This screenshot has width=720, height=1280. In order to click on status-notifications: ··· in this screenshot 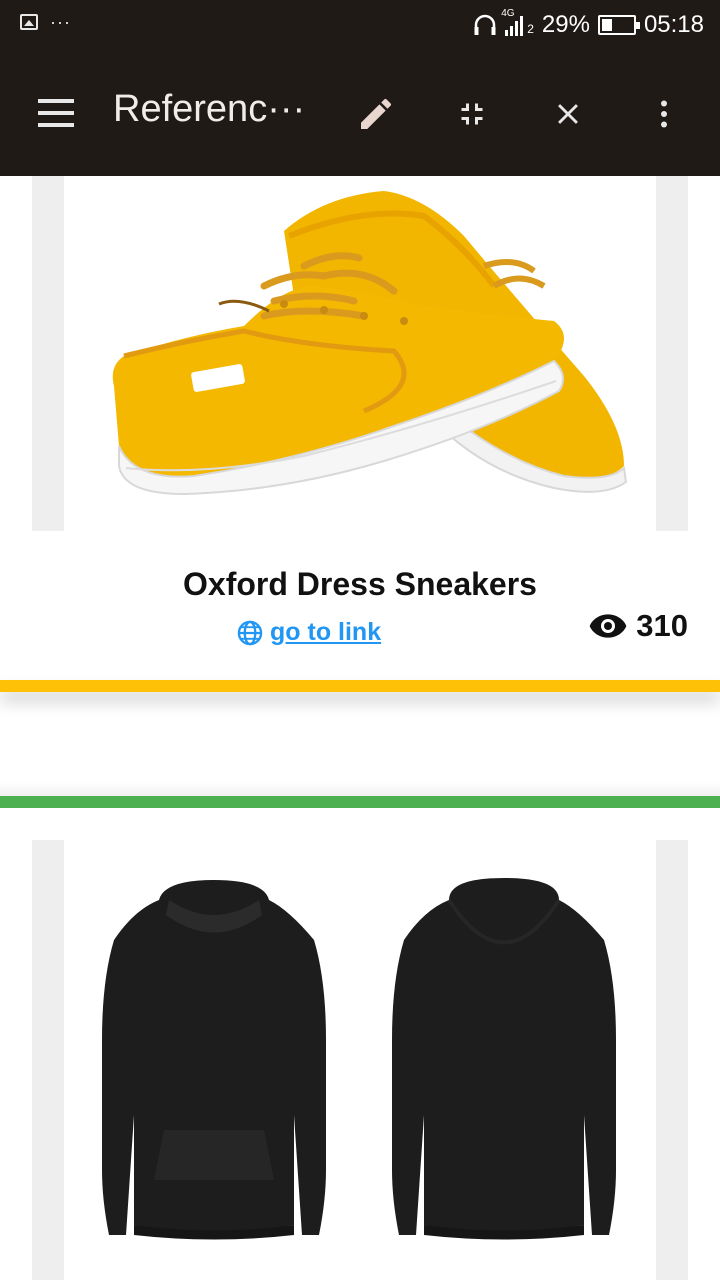, I will do `click(45, 22)`.